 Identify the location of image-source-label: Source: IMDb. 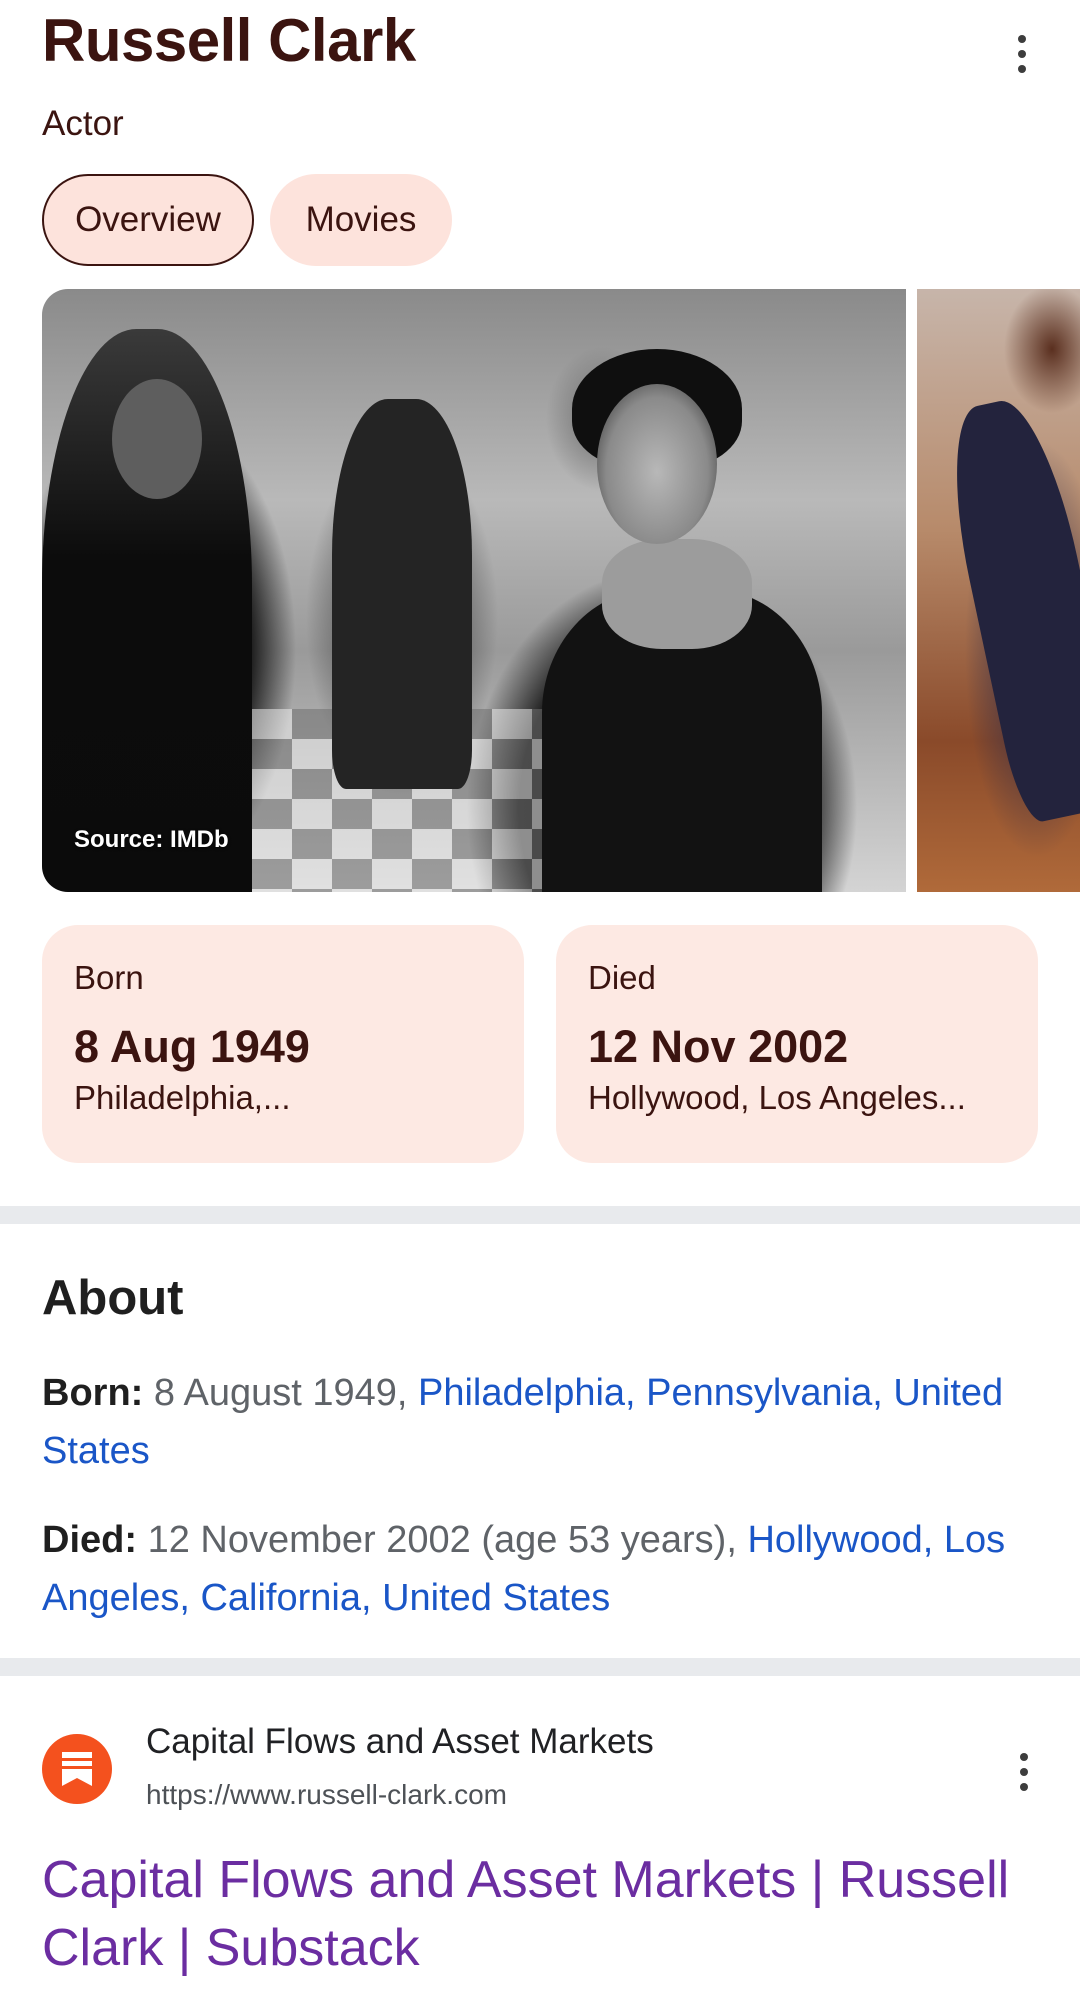
(151, 839).